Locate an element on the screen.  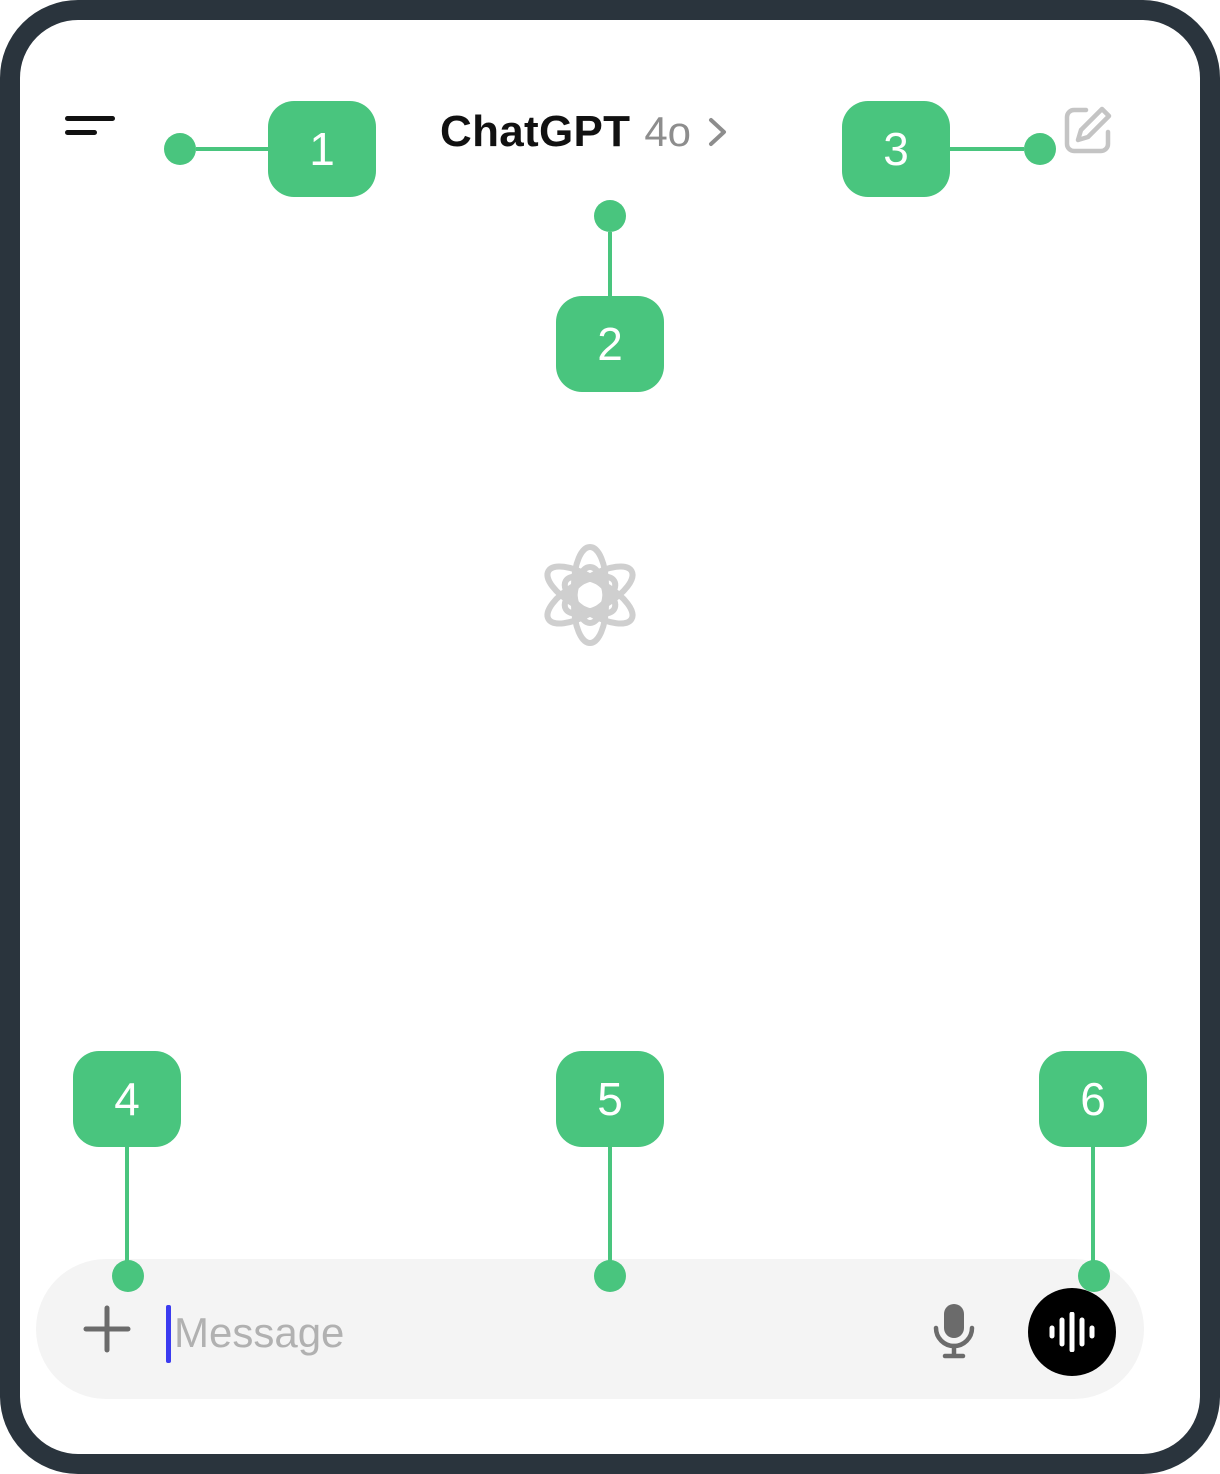
menu-bar-bottom is located at coordinates (81, 132).